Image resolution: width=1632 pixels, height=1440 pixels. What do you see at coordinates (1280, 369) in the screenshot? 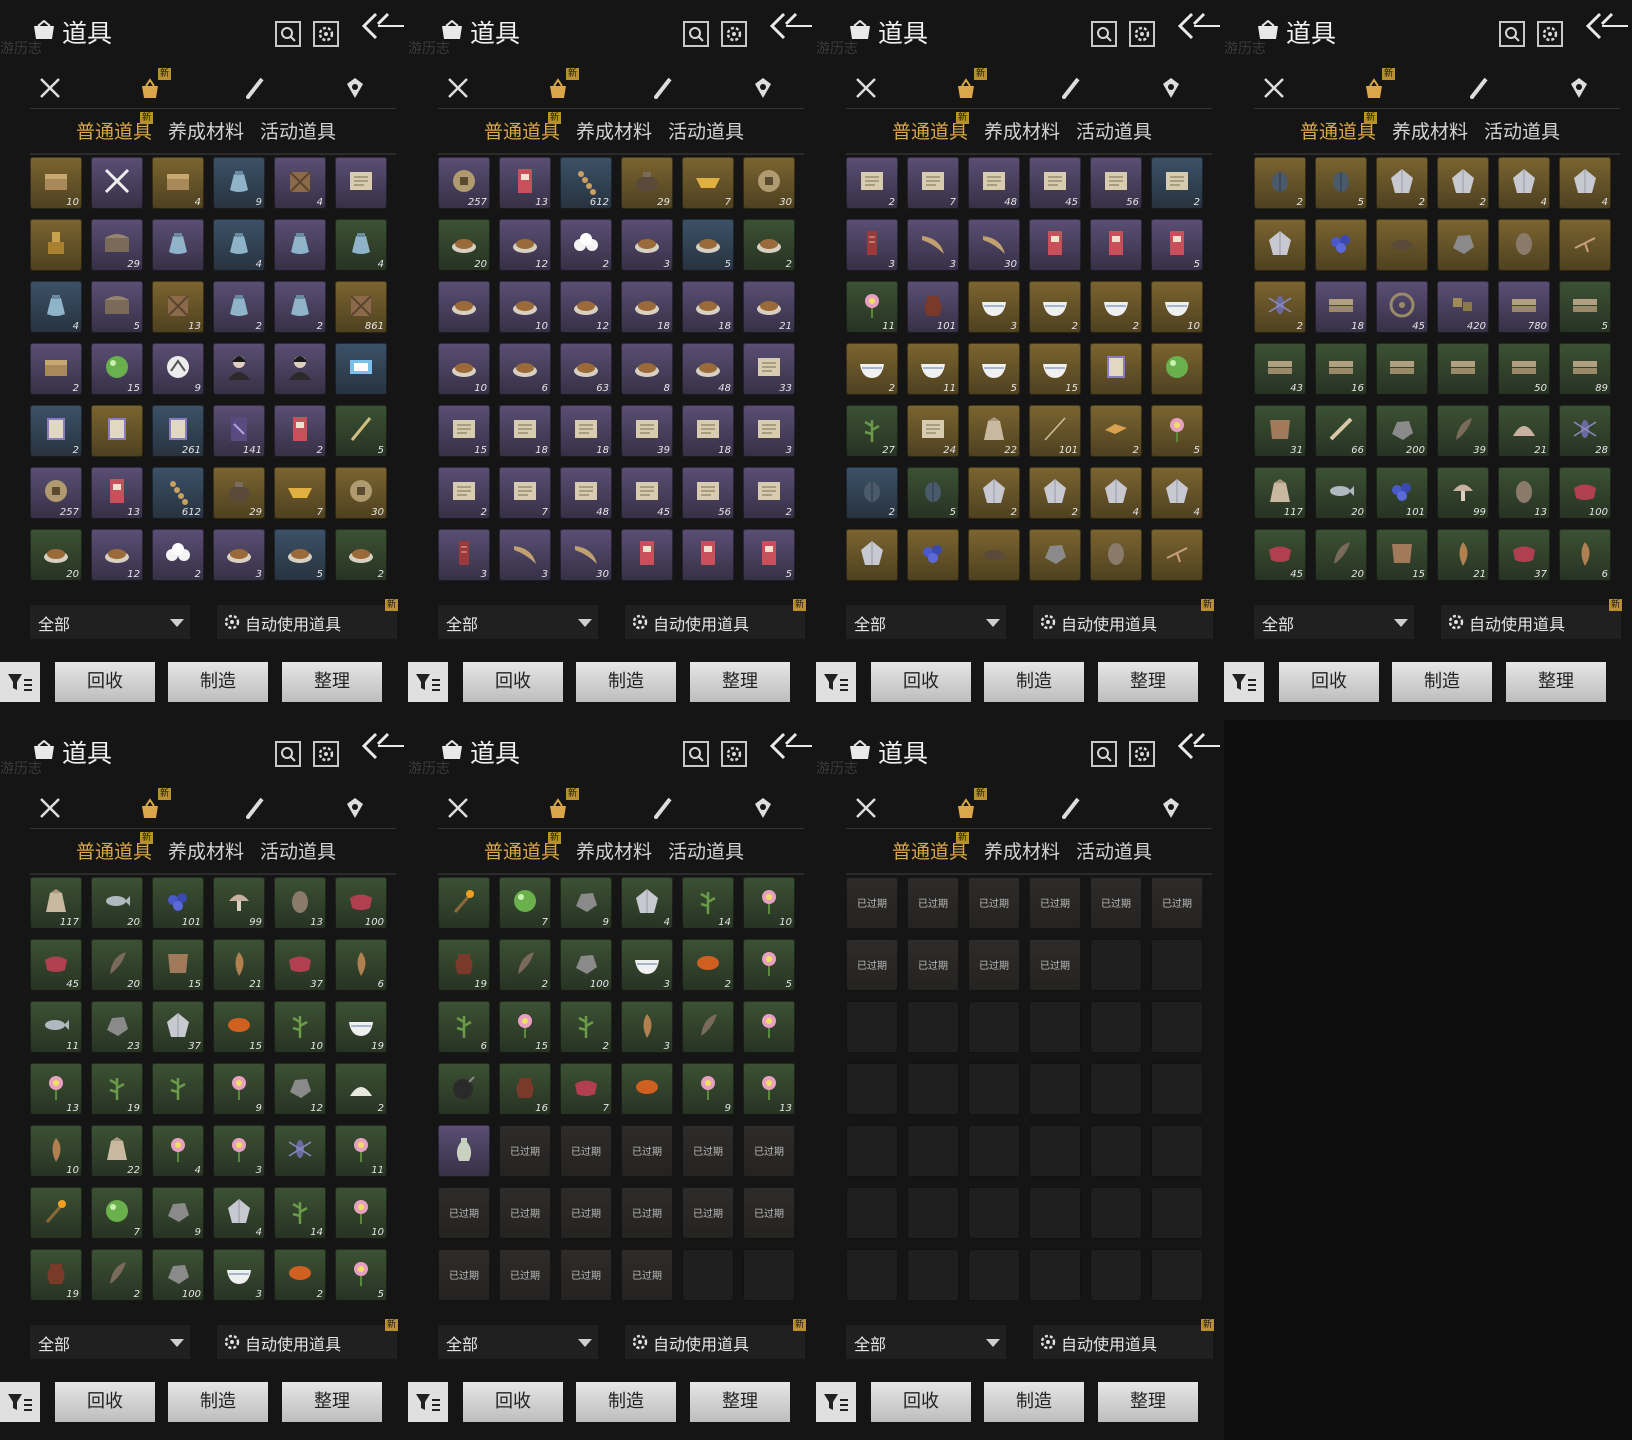
I see `item-slot: 43` at bounding box center [1280, 369].